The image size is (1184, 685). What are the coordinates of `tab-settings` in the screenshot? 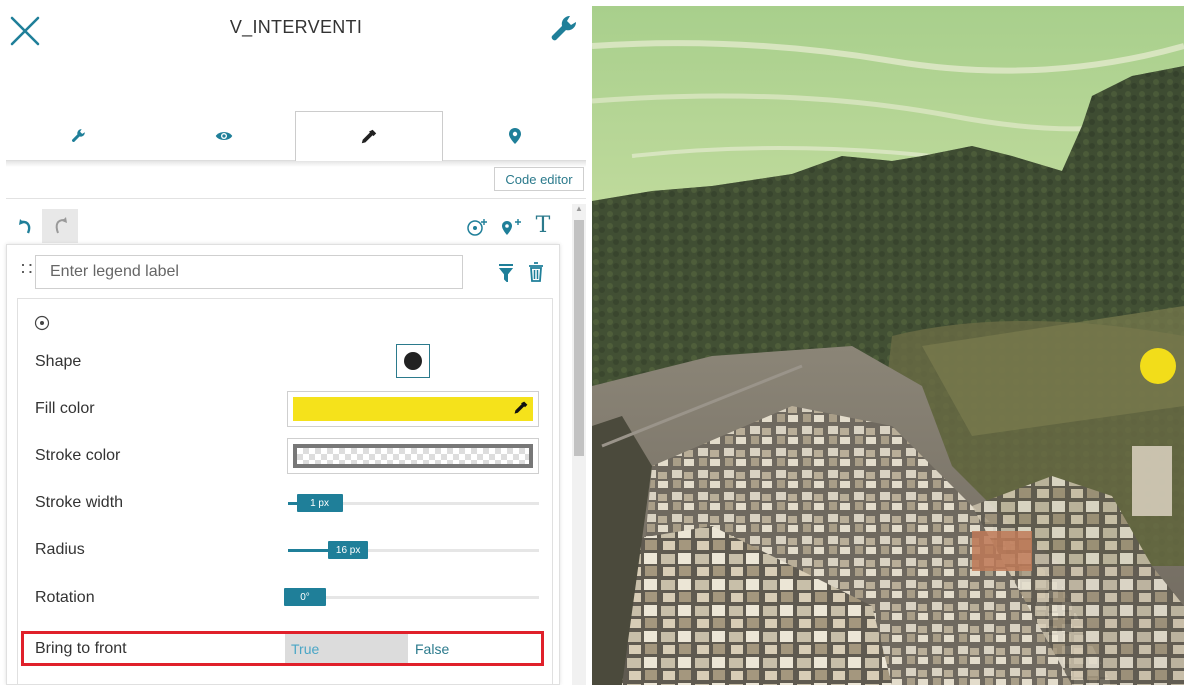 It's located at (78, 136).